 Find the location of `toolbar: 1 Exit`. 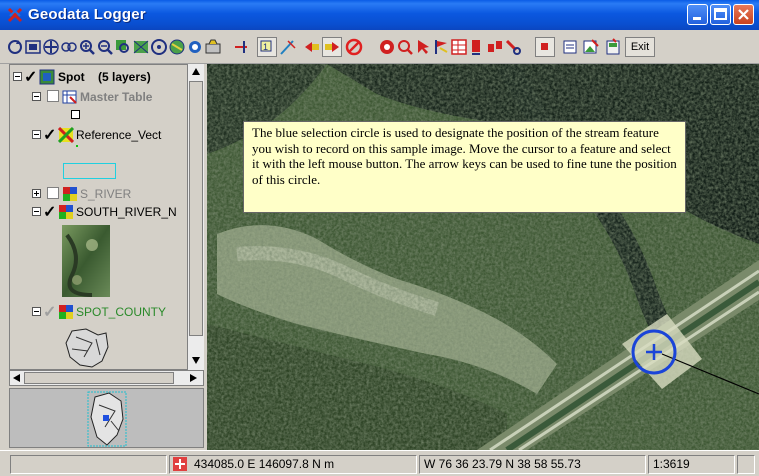

toolbar: 1 Exit is located at coordinates (379, 47).